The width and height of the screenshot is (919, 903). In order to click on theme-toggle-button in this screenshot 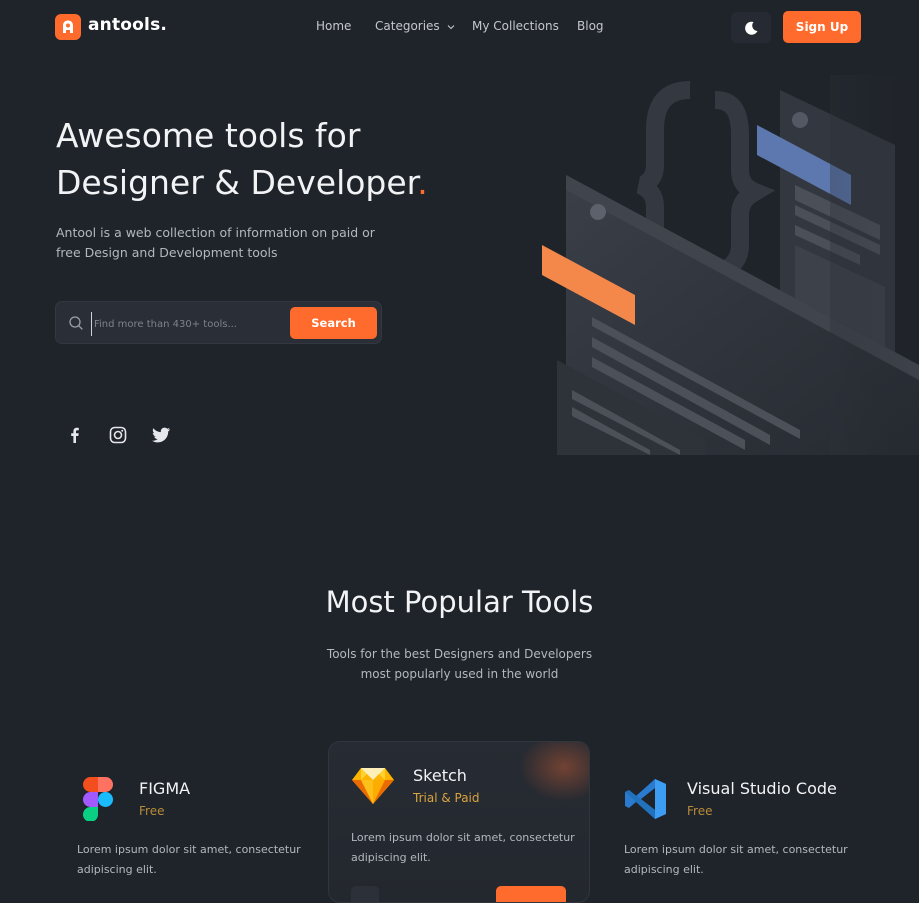, I will do `click(751, 27)`.